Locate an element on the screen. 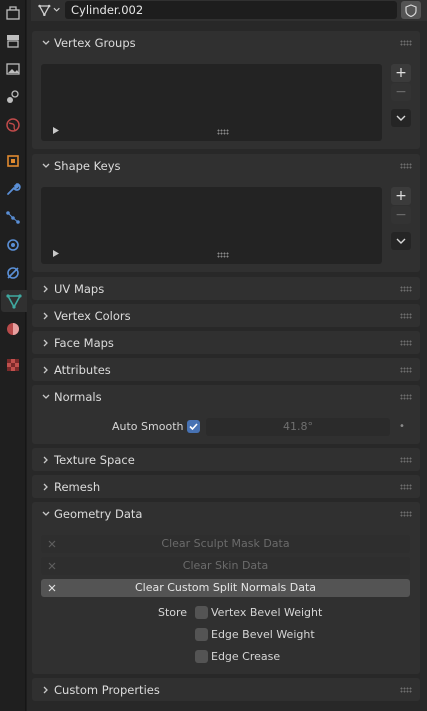 This screenshot has width=427, height=711. checkmark-icon is located at coordinates (193, 427).